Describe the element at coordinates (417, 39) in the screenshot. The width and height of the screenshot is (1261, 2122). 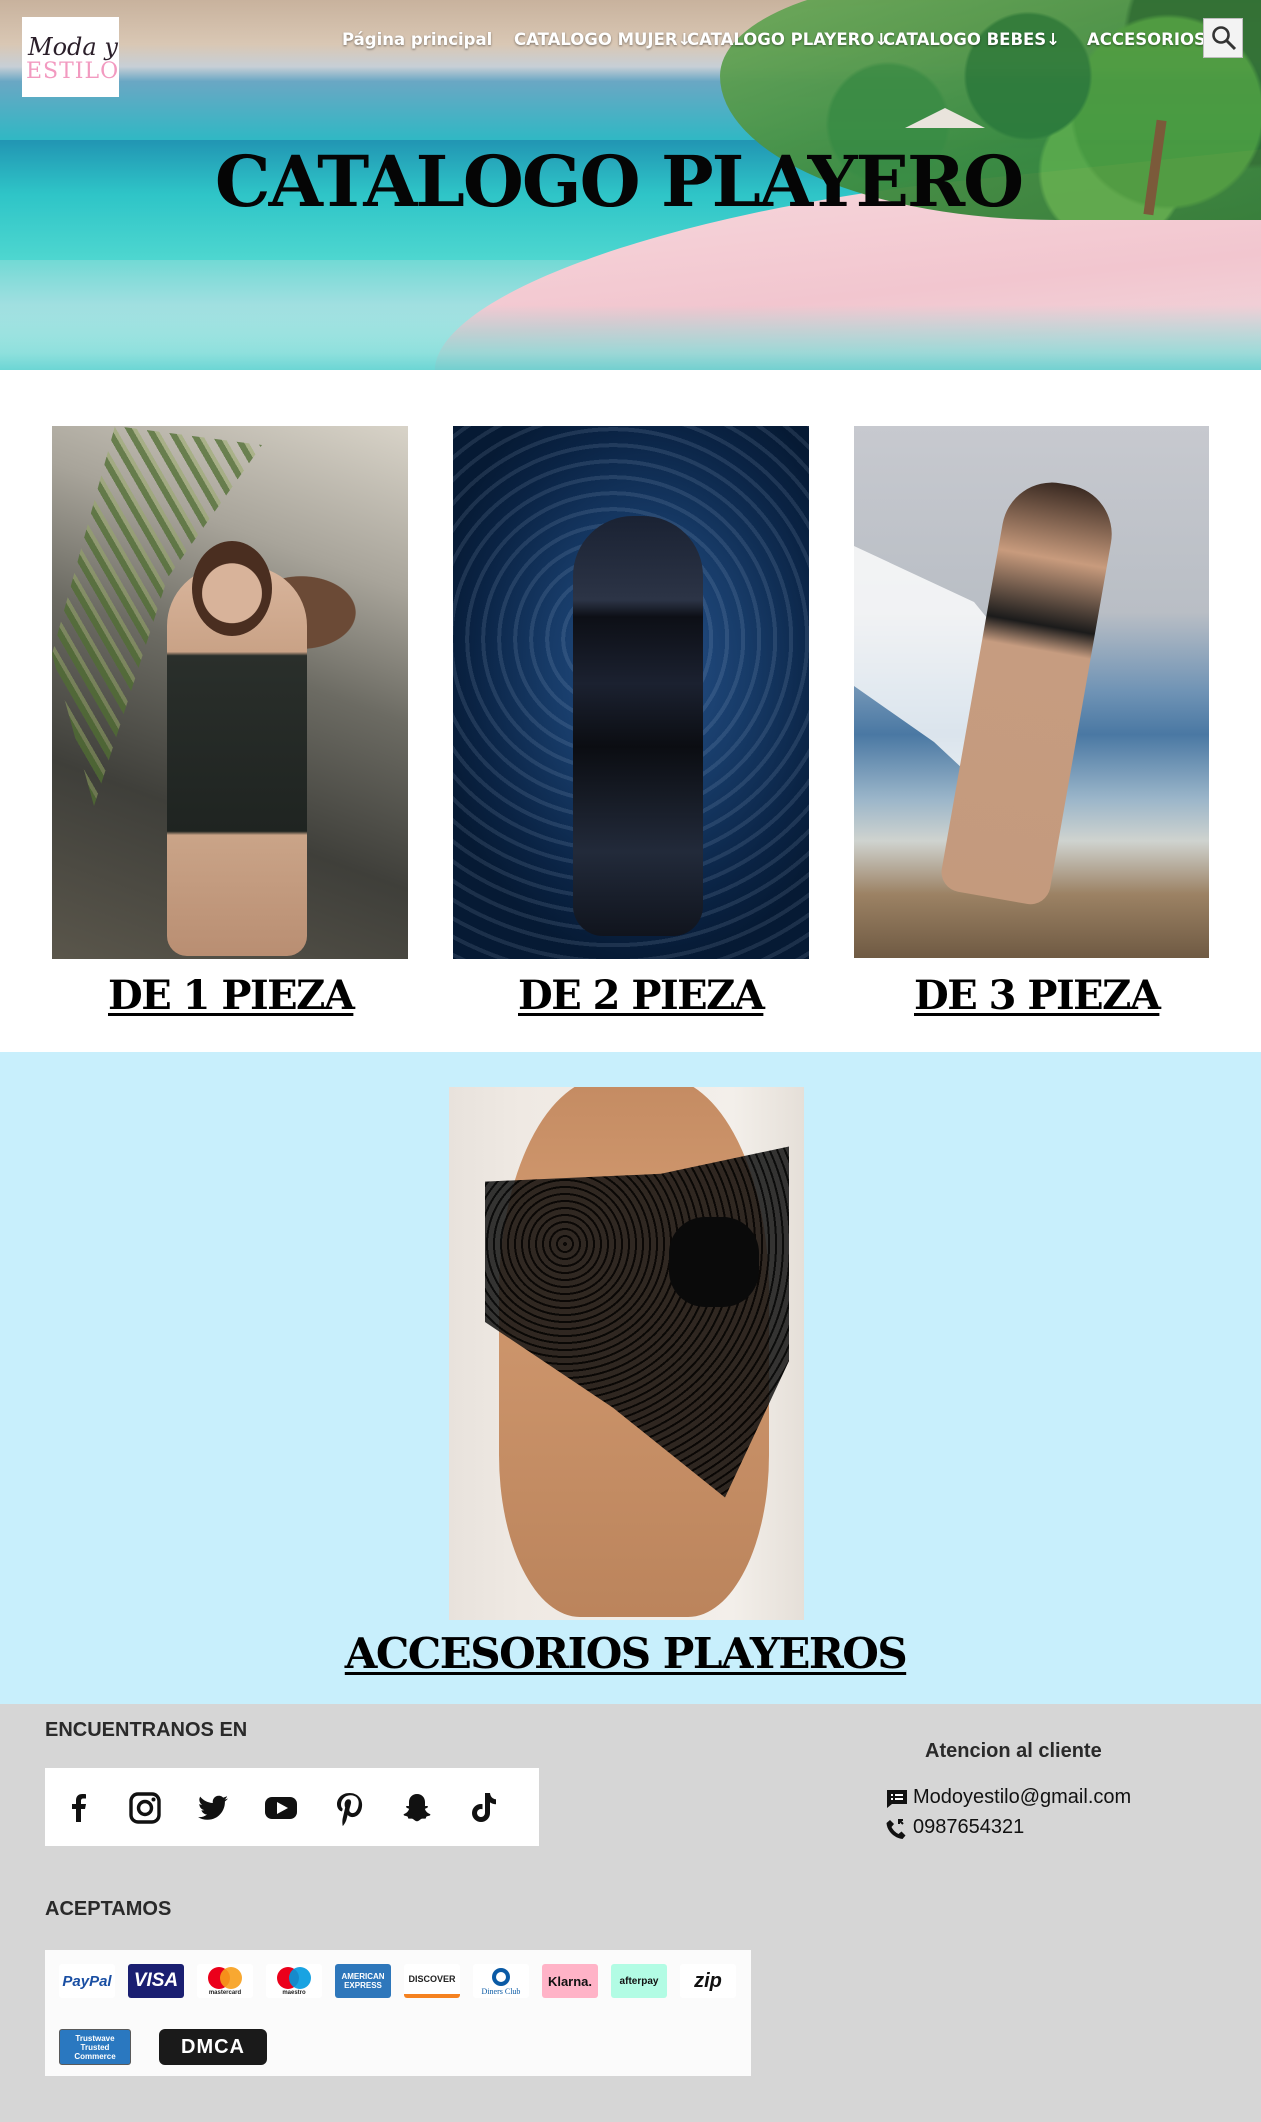
I see `nav-home: Página principal` at that location.